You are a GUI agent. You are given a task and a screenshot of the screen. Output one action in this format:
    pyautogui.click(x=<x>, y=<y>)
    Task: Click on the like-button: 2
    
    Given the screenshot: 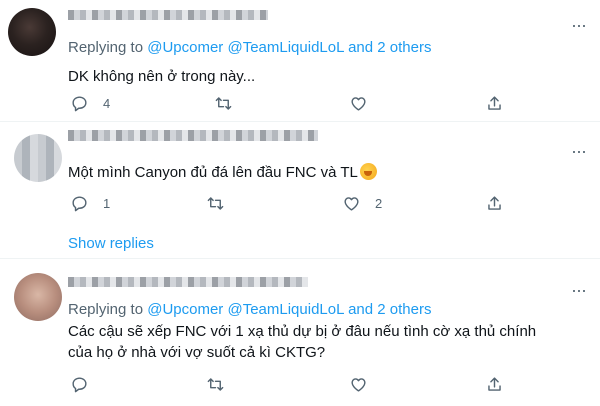 What is the action you would take?
    pyautogui.click(x=362, y=203)
    